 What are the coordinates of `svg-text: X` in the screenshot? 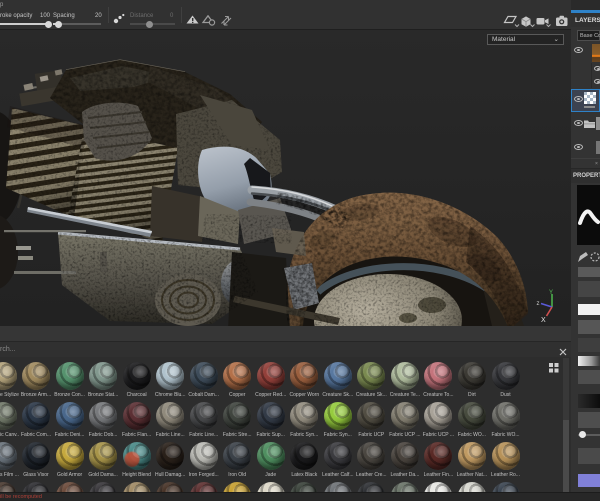 It's located at (543, 320).